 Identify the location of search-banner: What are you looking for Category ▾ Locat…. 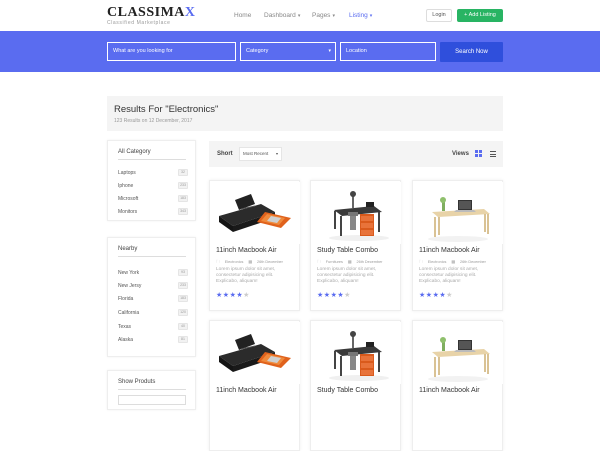
(300, 51).